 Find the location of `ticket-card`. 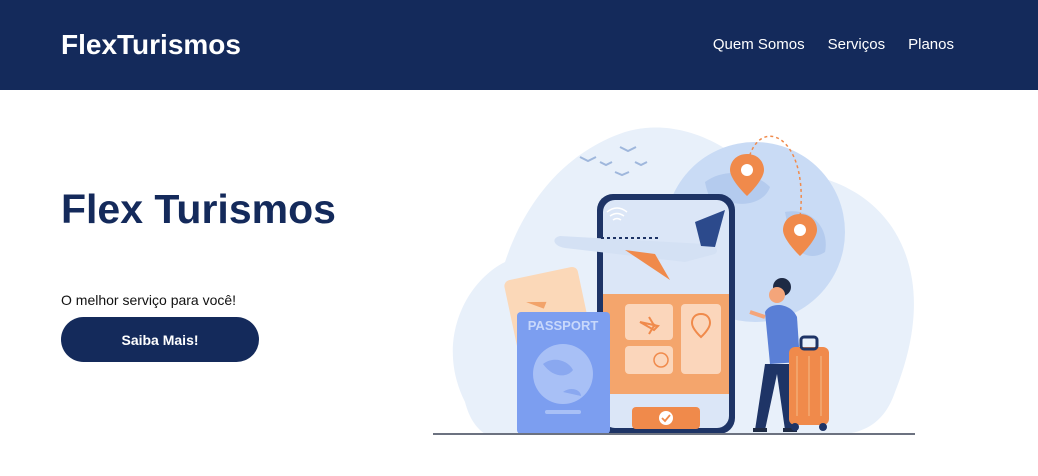

ticket-card is located at coordinates (649, 322).